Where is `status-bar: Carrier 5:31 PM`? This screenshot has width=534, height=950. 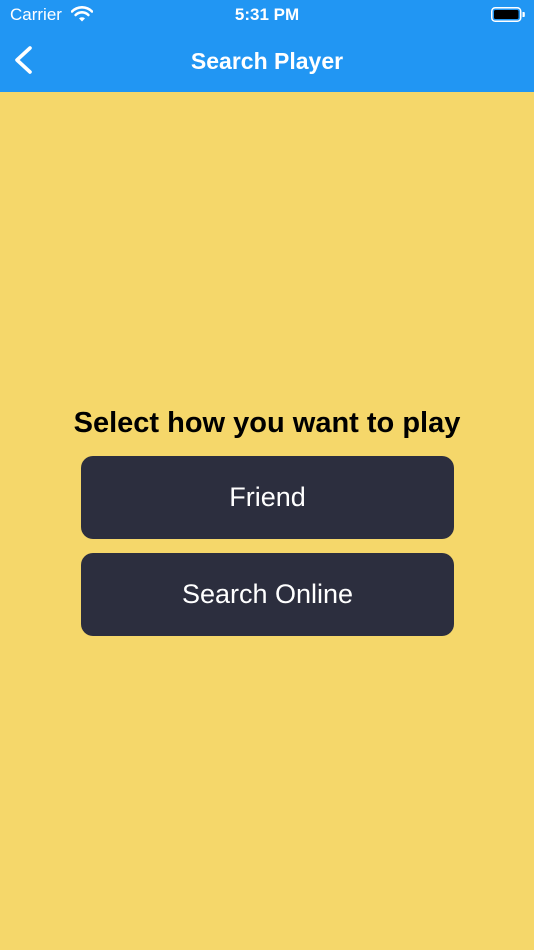
status-bar: Carrier 5:31 PM is located at coordinates (267, 15).